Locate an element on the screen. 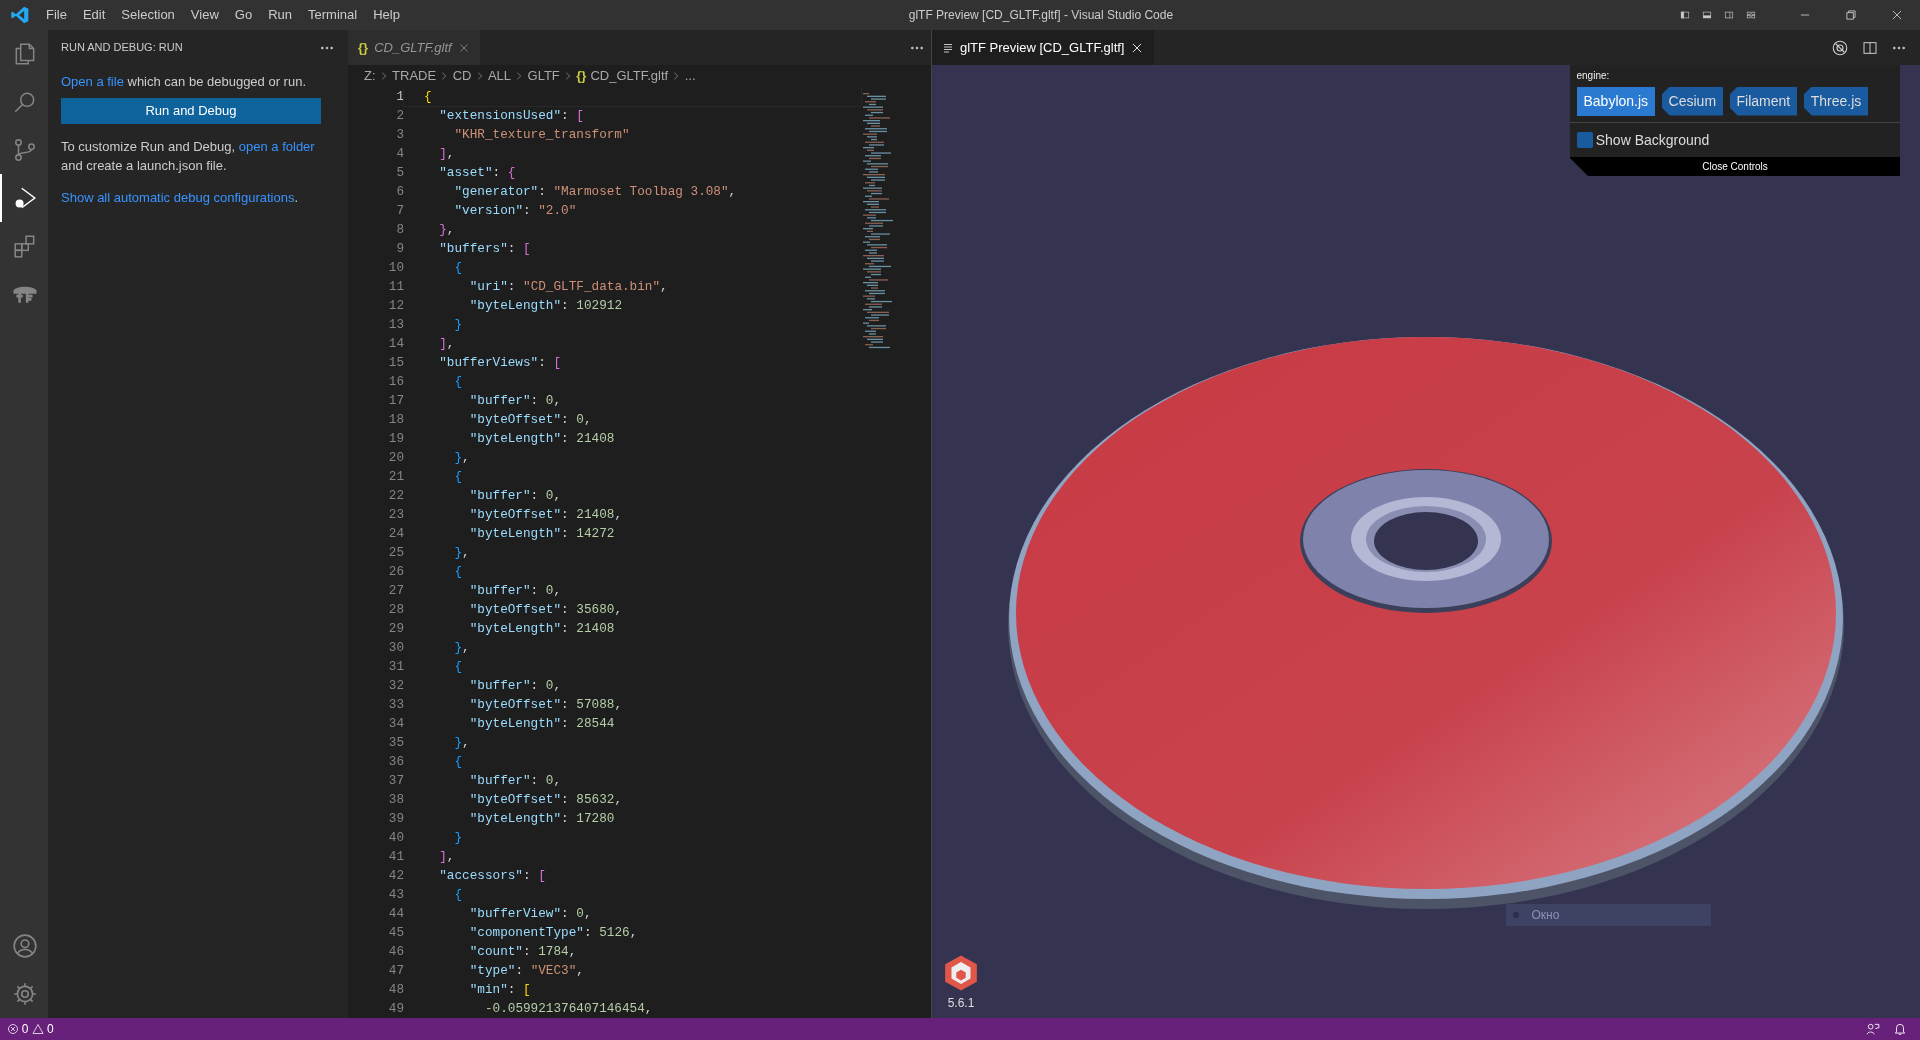 The image size is (1920, 1040). line-number: 5 is located at coordinates (399, 173).